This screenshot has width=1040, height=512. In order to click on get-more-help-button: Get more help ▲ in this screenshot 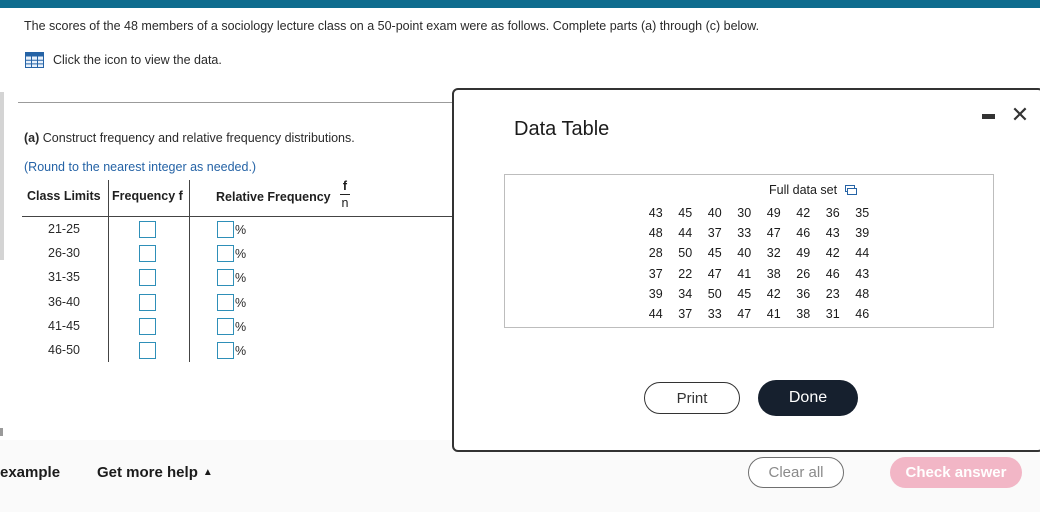, I will do `click(155, 472)`.